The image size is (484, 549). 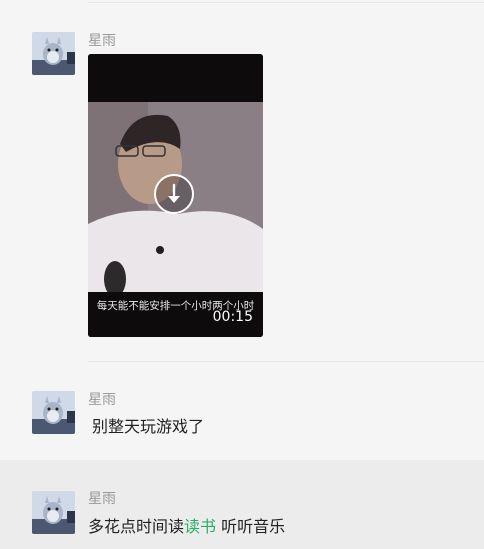 What do you see at coordinates (232, 317) in the screenshot?
I see `video-duration: 00:15` at bounding box center [232, 317].